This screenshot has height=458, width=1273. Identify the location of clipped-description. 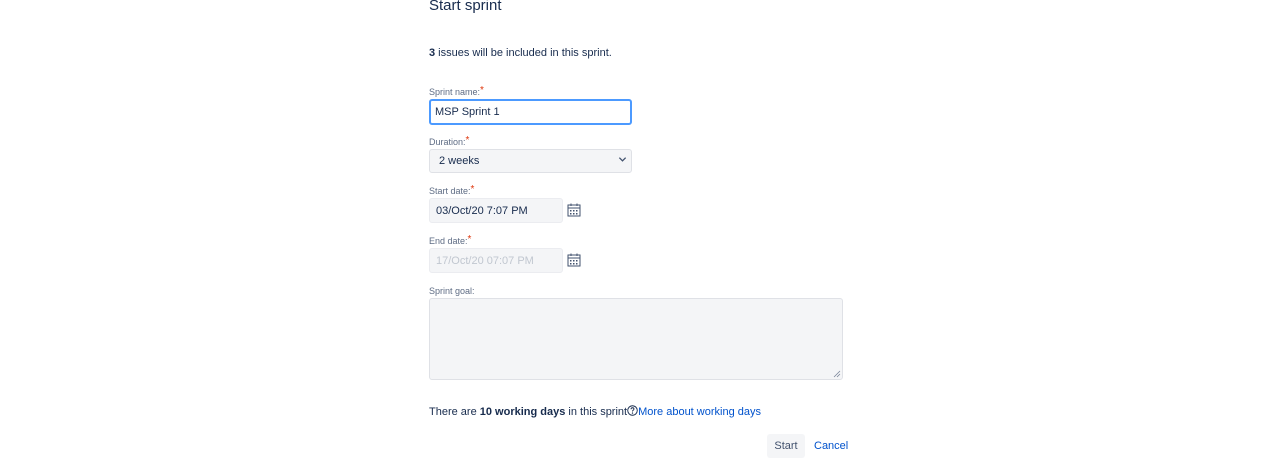
(594, 25).